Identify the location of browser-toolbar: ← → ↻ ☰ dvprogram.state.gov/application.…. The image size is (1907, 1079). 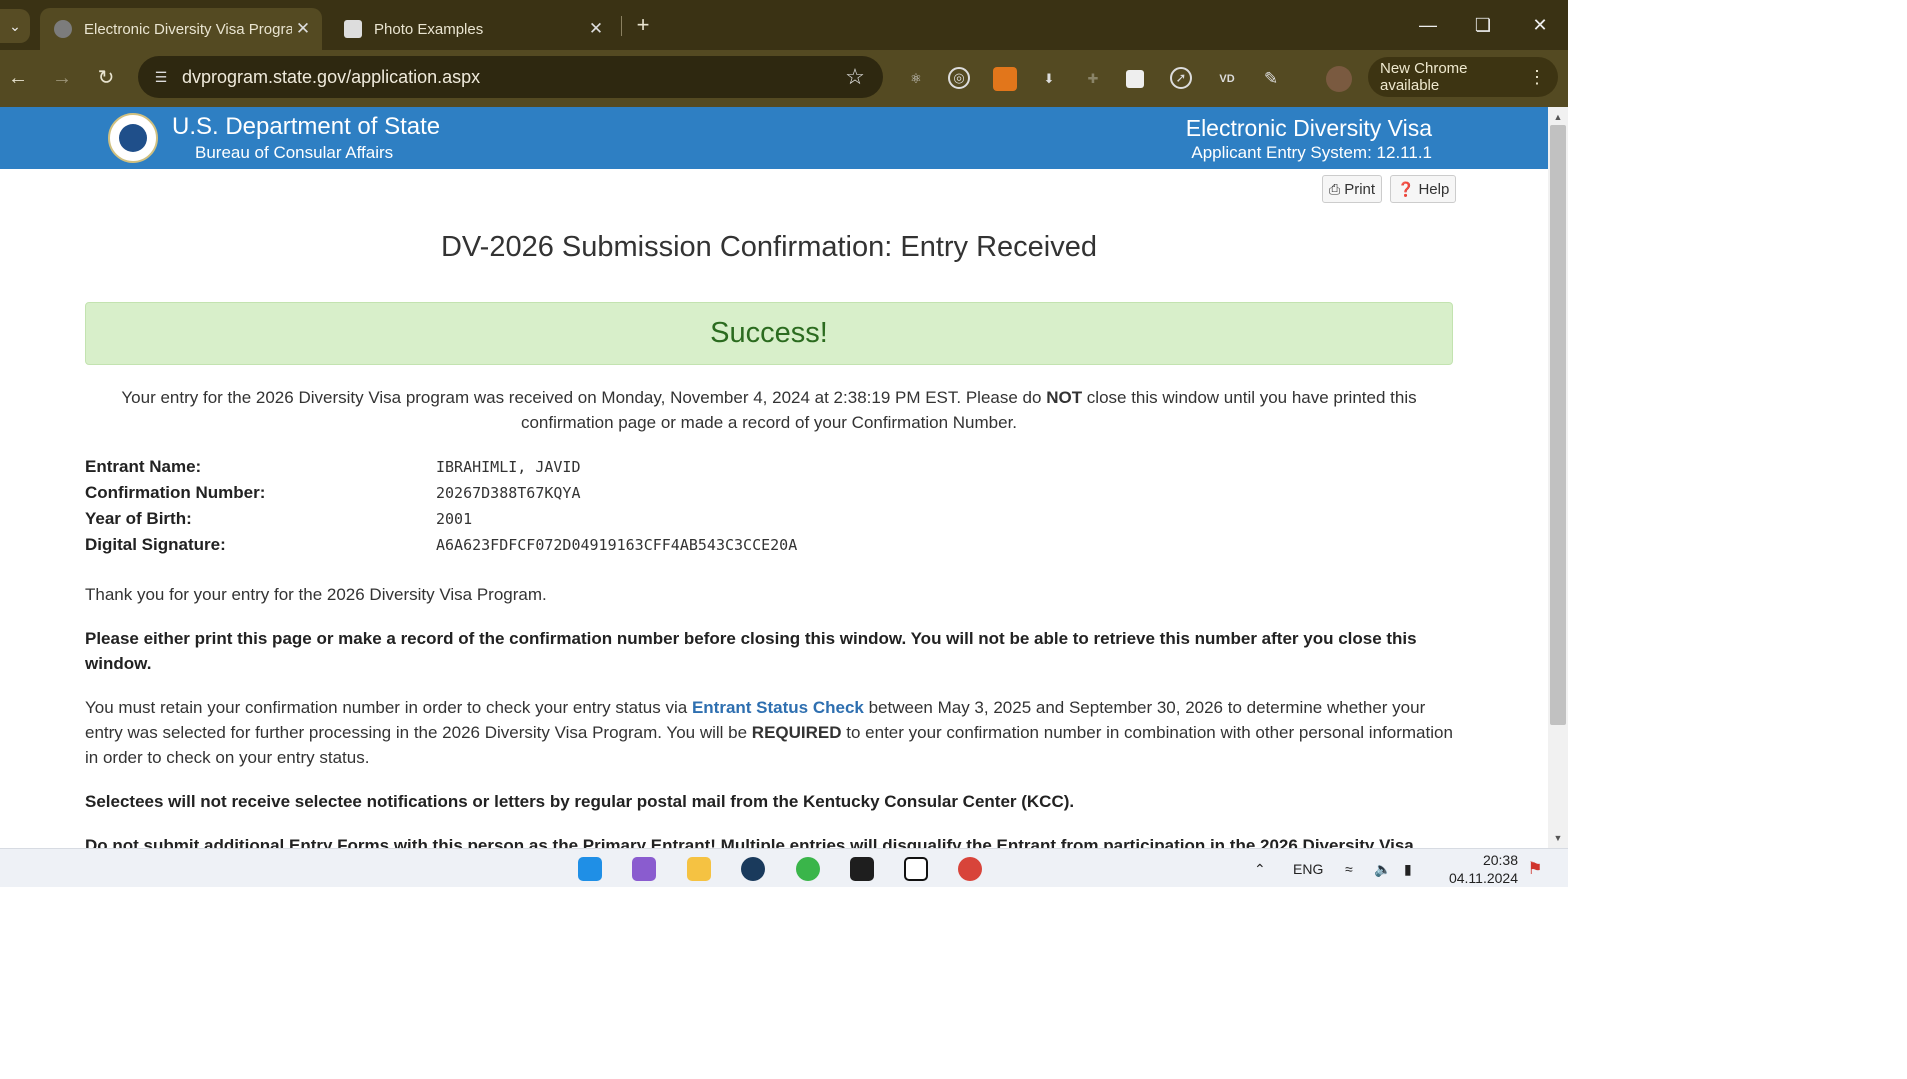
(784, 78).